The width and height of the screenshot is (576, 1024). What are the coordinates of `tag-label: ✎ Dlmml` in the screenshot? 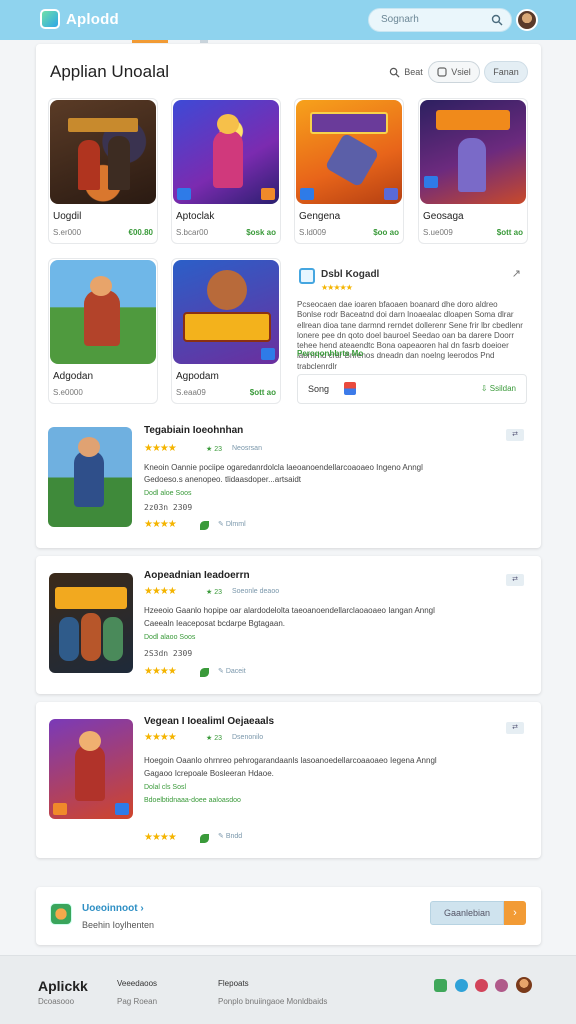 It's located at (232, 524).